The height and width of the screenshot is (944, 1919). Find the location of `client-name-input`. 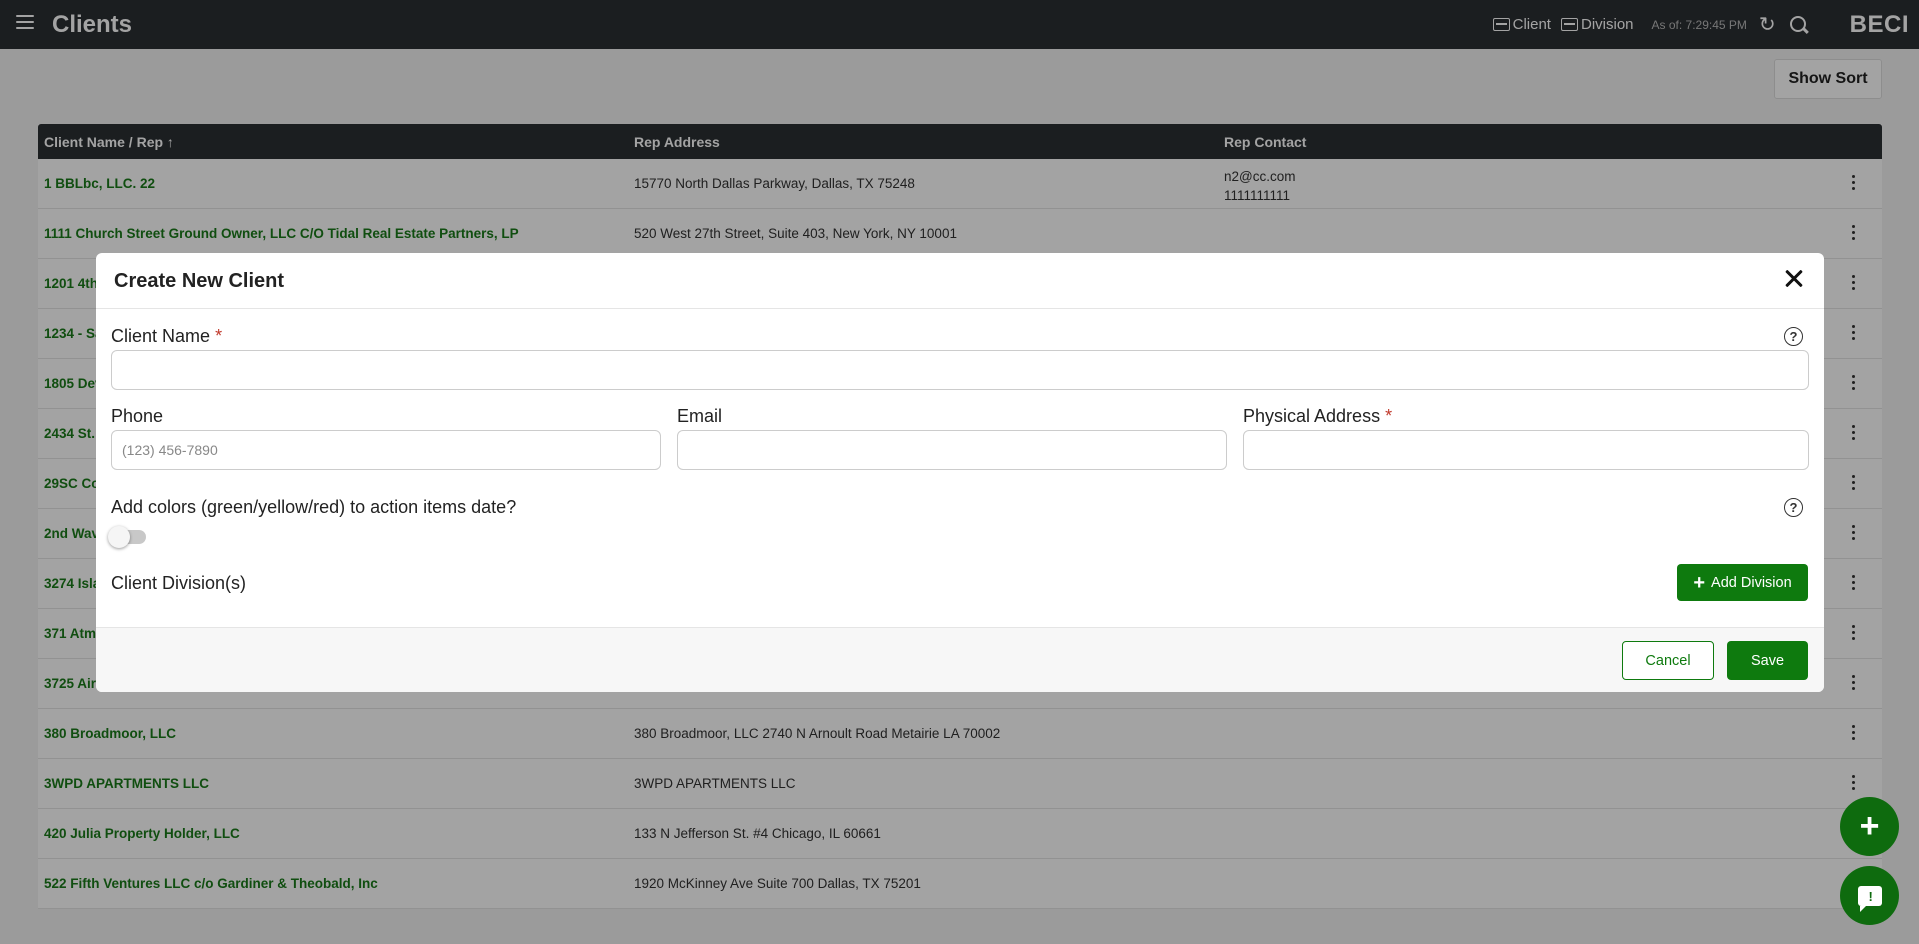

client-name-input is located at coordinates (960, 370).